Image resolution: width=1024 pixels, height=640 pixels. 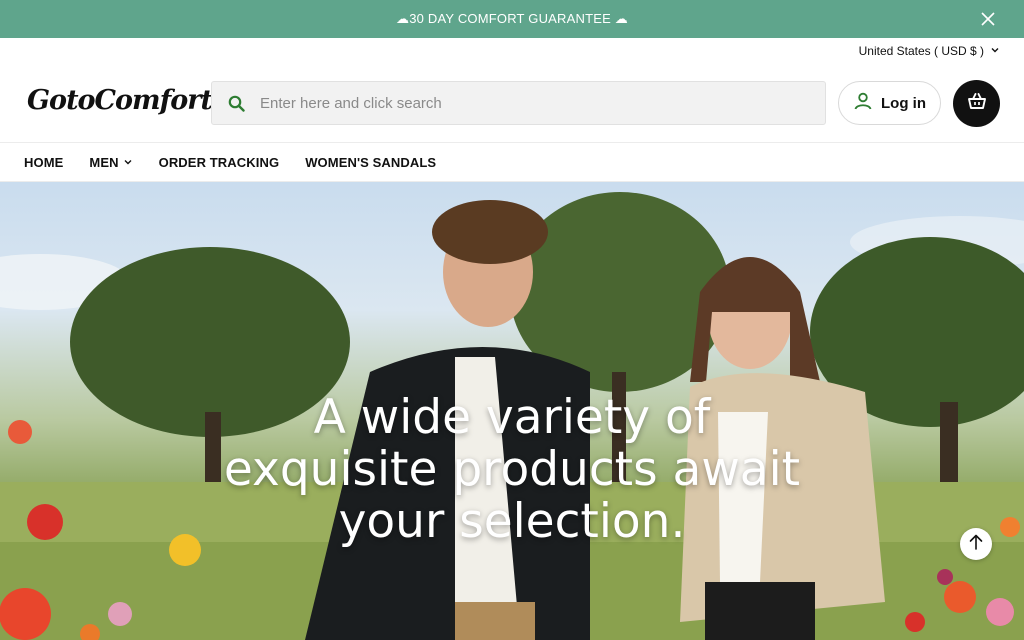 I want to click on nav-item-womens-sandals: WOMEN'S SANDALS, so click(x=370, y=162).